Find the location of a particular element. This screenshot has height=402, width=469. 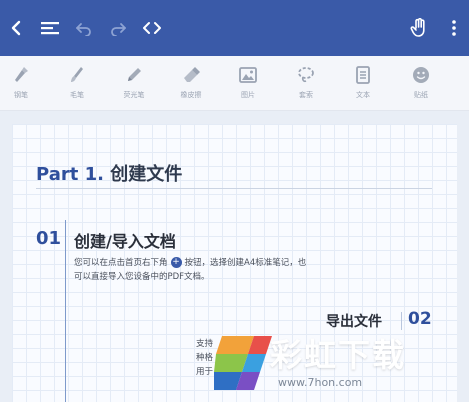

redo-icon is located at coordinates (118, 28).